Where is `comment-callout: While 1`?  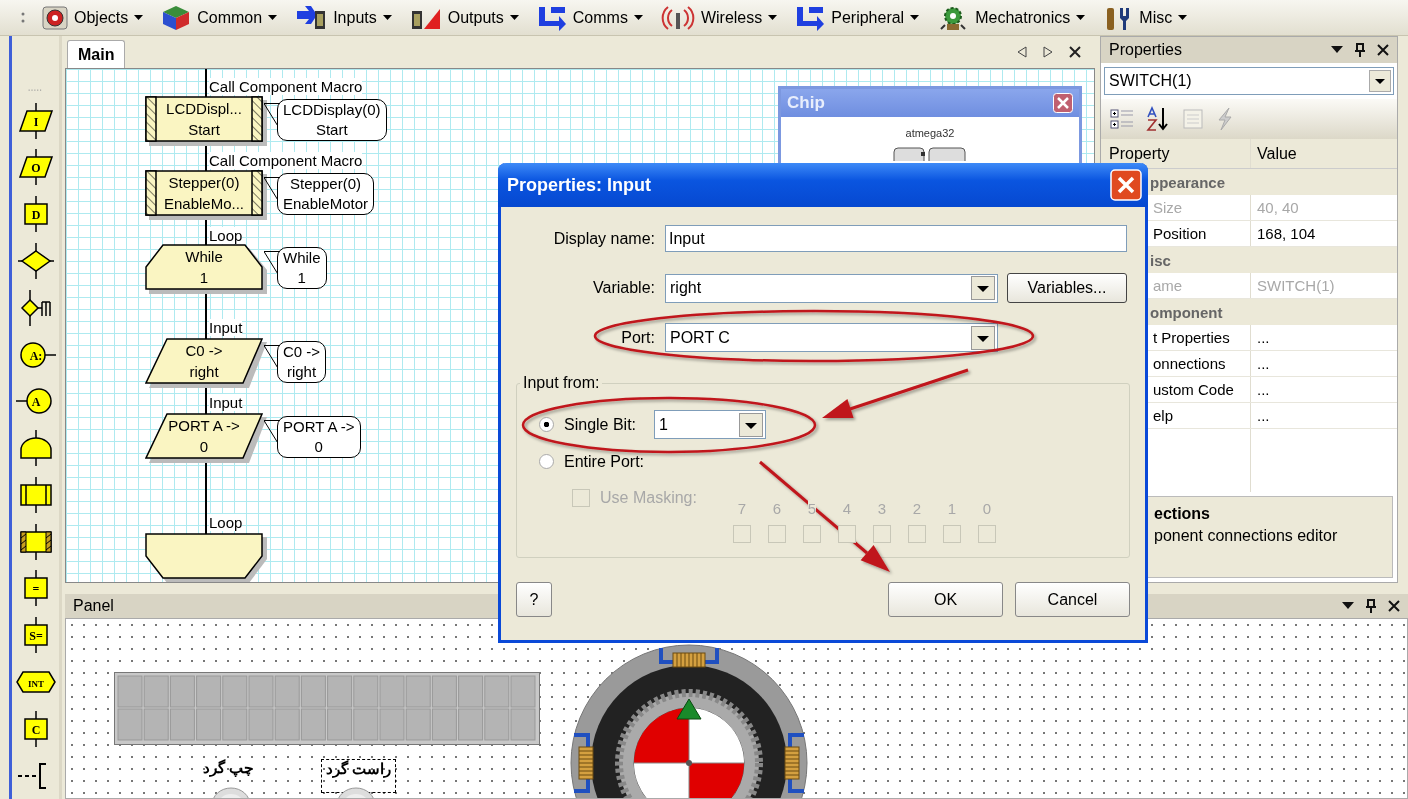 comment-callout: While 1 is located at coordinates (295, 268).